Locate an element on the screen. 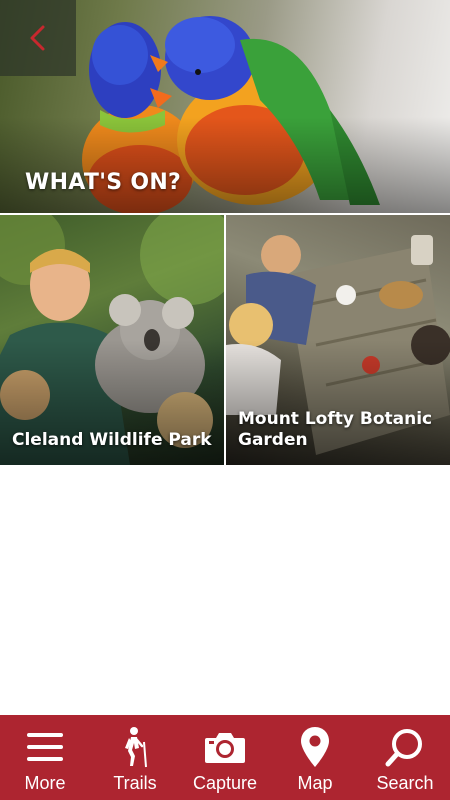  chevron-left-icon is located at coordinates (37, 38).